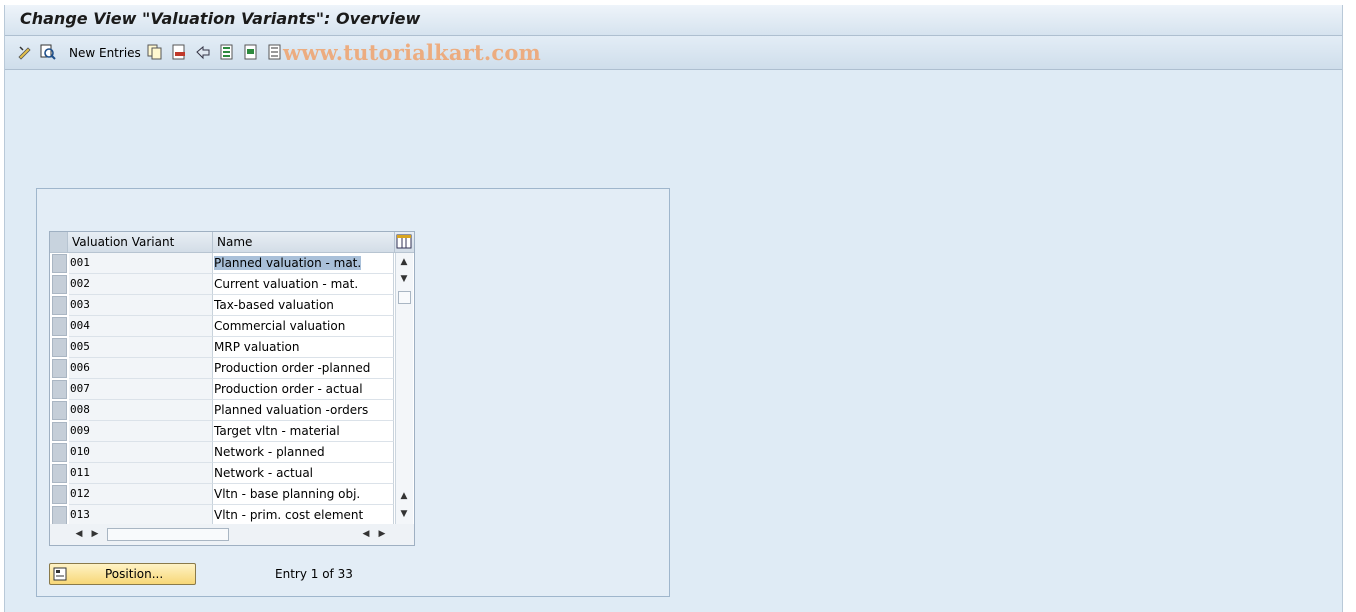  Describe the element at coordinates (404, 496) in the screenshot. I see `scroll-page-up-icon: ▲` at that location.